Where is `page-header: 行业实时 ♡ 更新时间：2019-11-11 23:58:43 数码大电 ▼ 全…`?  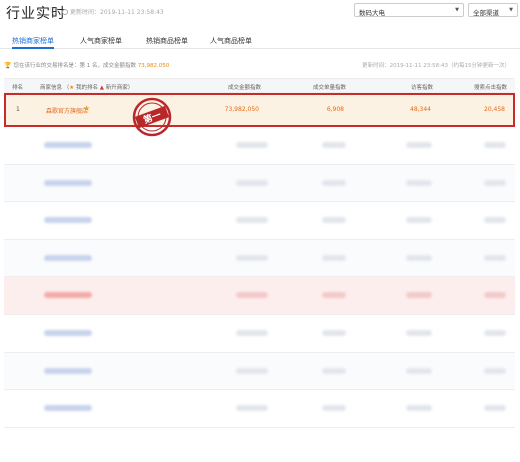 page-header: 行业实时 ♡ 更新时间：2019-11-11 23:58:43 数码大电 ▼ 全… is located at coordinates (260, 13).